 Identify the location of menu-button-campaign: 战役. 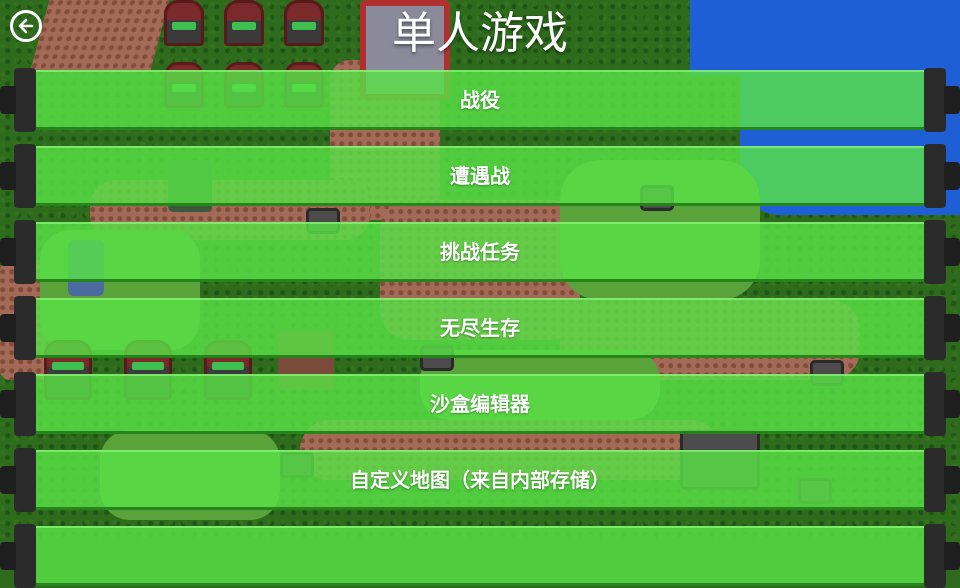
(480, 100).